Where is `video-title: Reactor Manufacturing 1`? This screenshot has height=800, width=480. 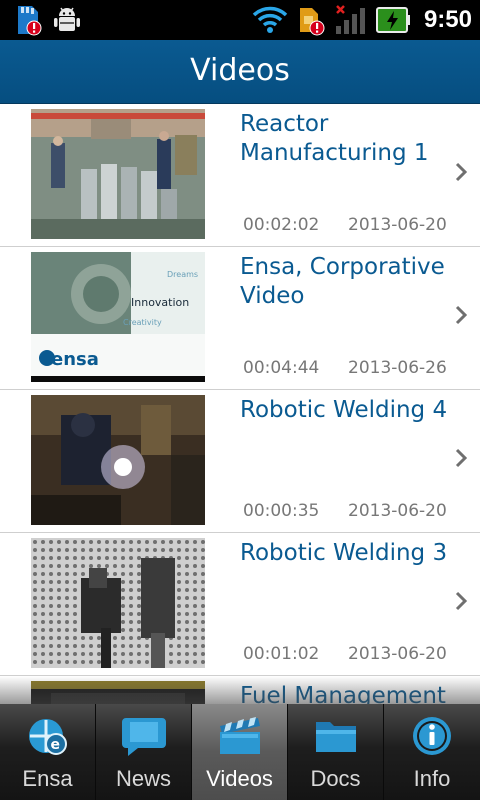 video-title: Reactor Manufacturing 1 is located at coordinates (334, 138).